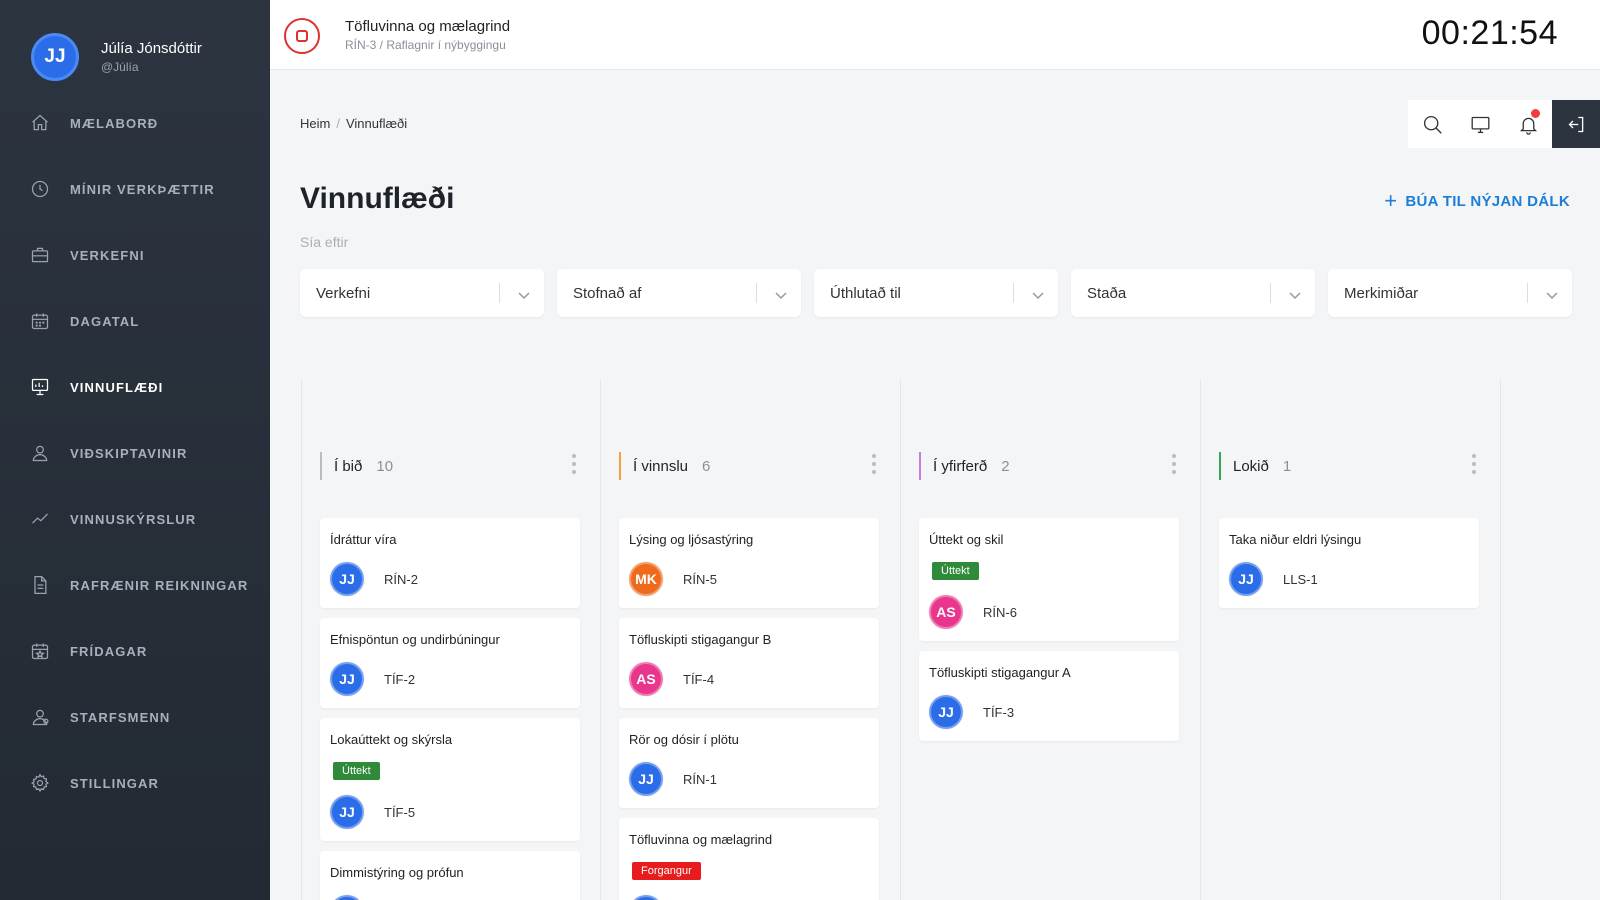 This screenshot has height=900, width=1600. I want to click on card-title: Dimmistýring og prófun, so click(397, 872).